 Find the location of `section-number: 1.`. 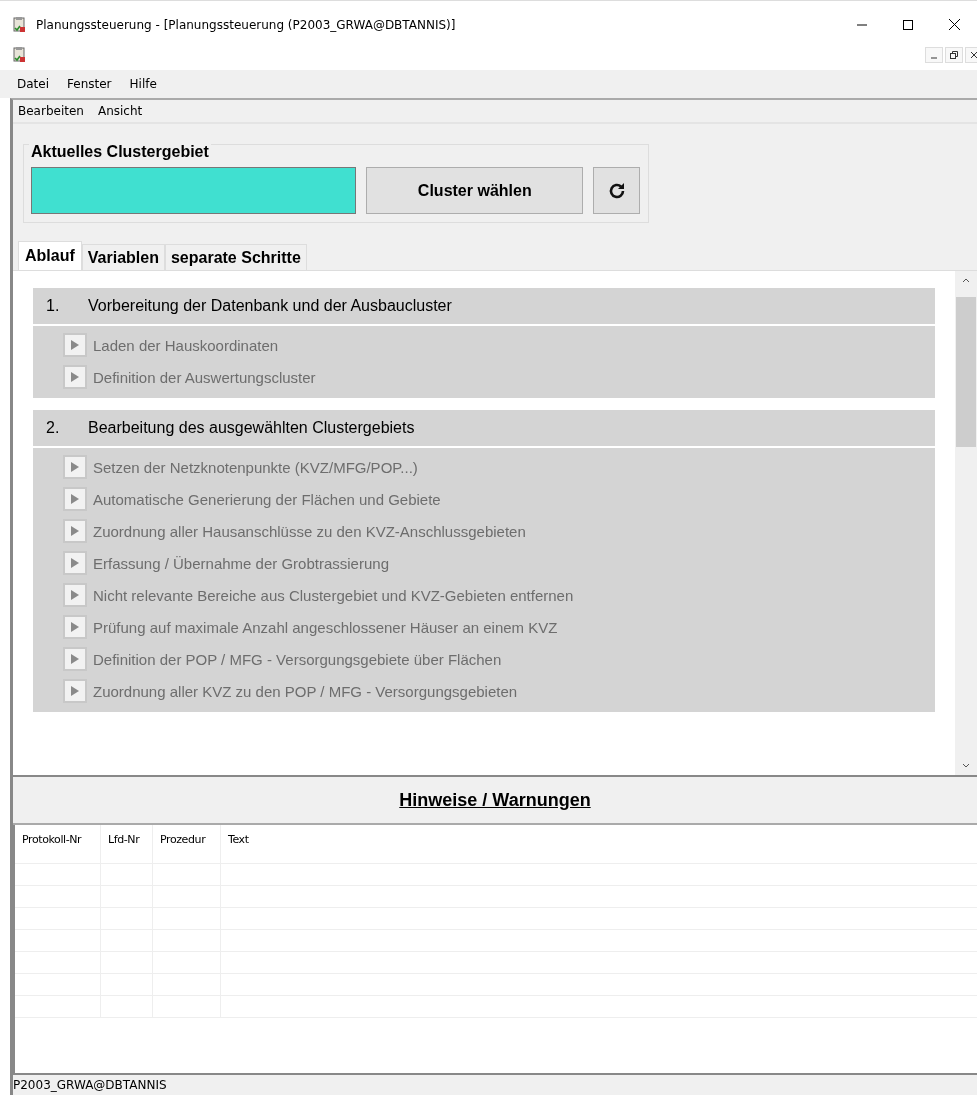

section-number: 1. is located at coordinates (53, 306).